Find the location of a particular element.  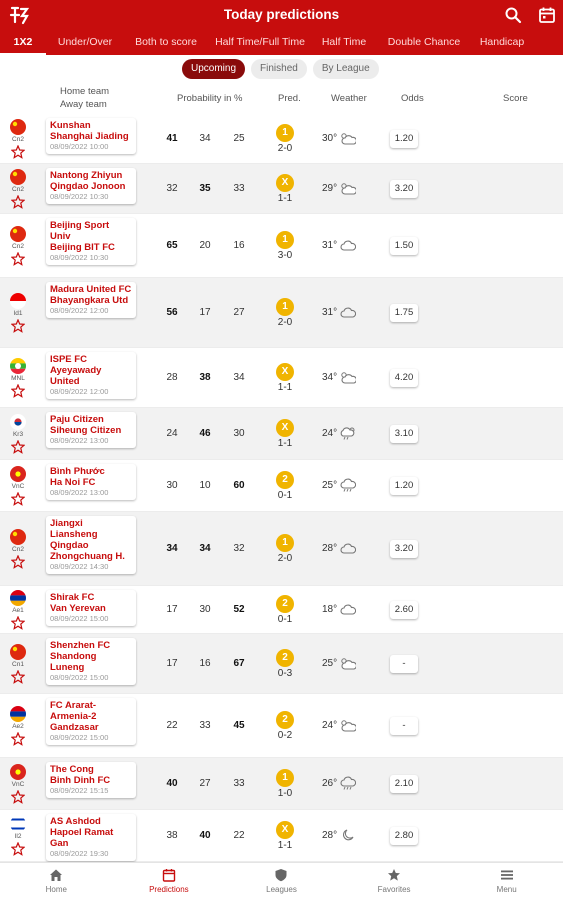

tab-half-time-full-time: Half Time/Full Time is located at coordinates (260, 43).